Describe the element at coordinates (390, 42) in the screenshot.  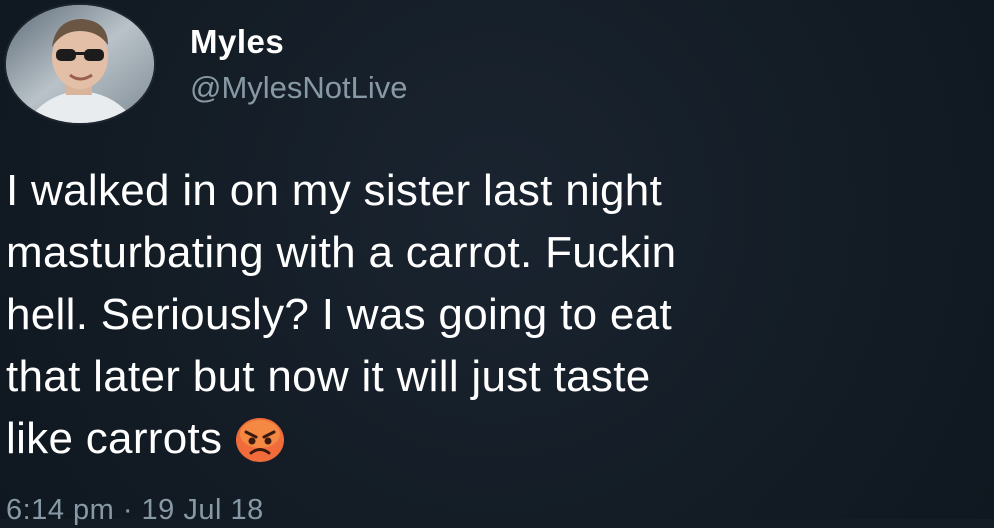
I see `display-name: Myles` at that location.